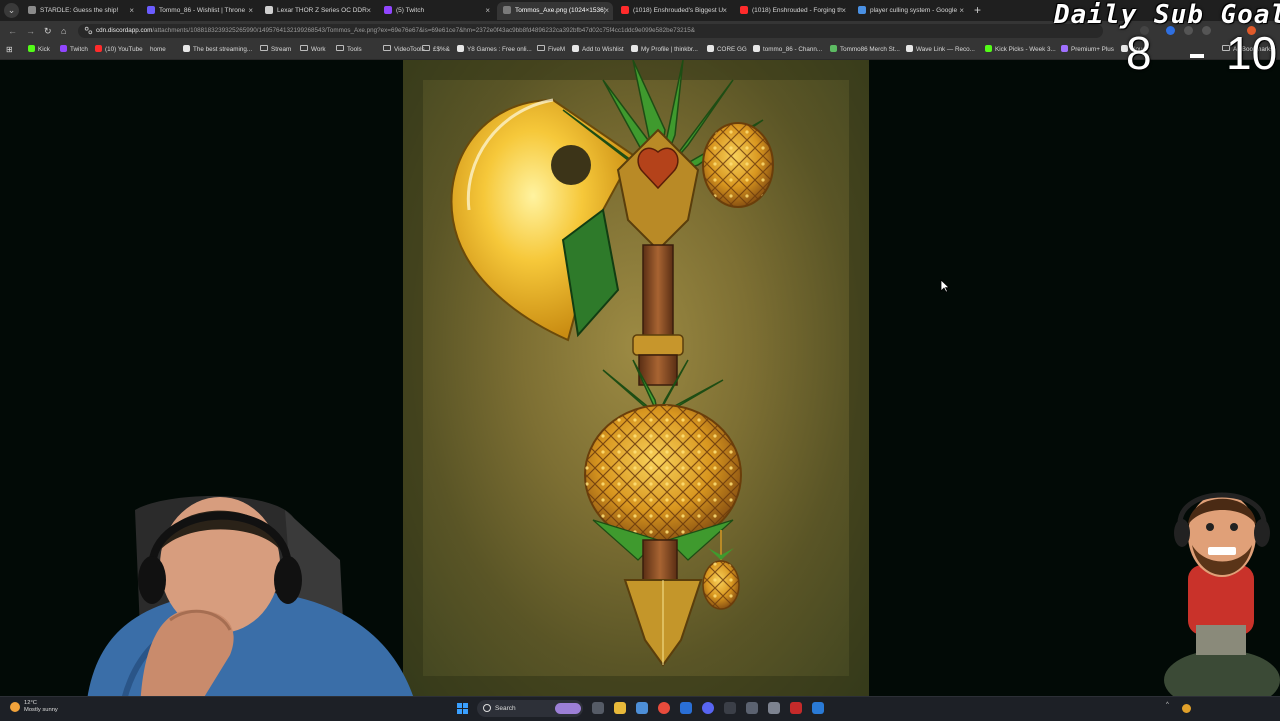  What do you see at coordinates (124, 49) in the screenshot?
I see `bookmark-label: (10) YouTube` at bounding box center [124, 49].